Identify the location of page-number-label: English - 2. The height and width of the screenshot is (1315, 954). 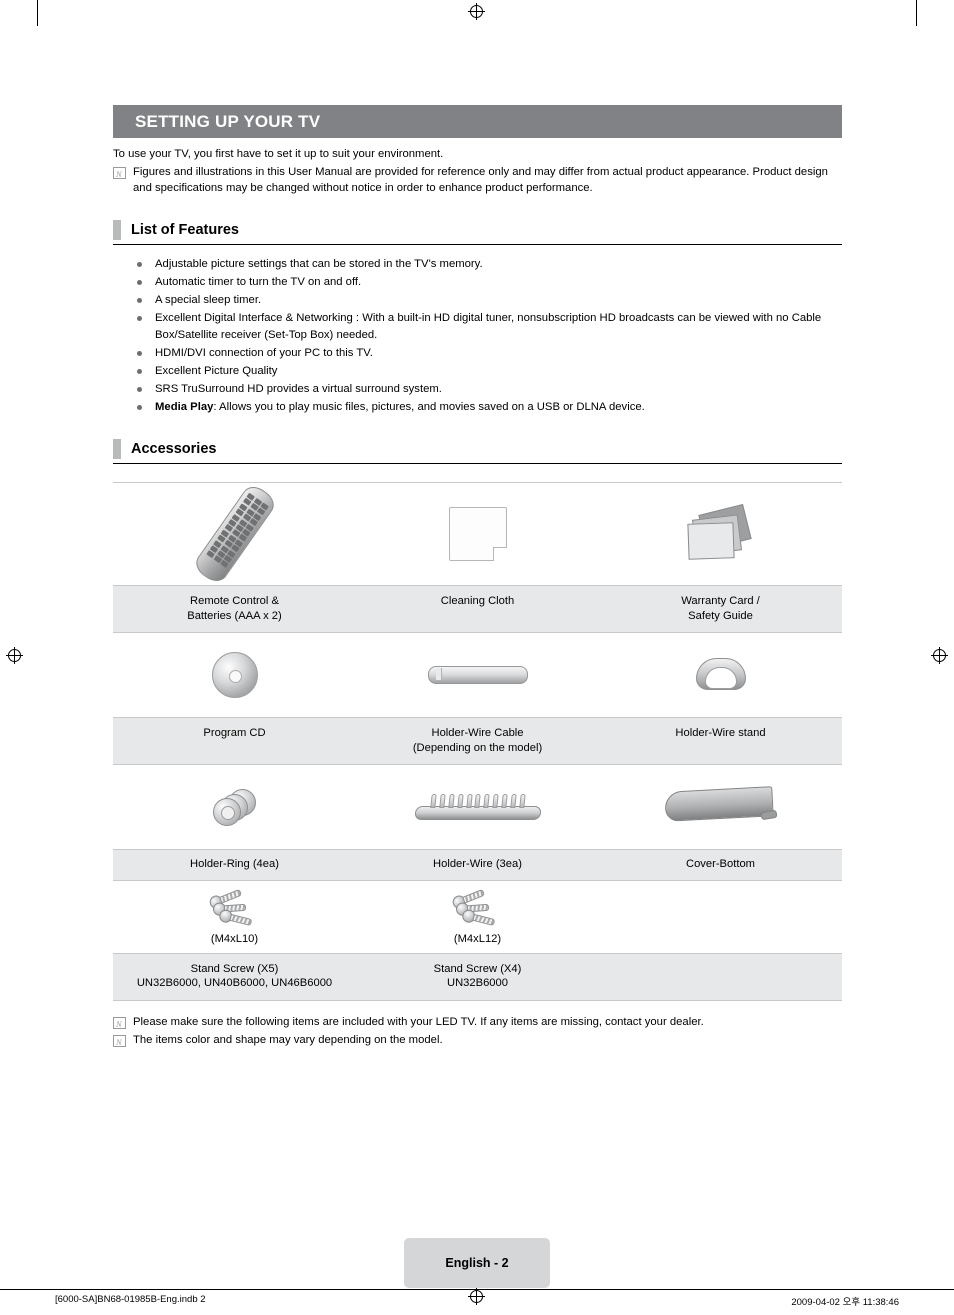
(477, 1263).